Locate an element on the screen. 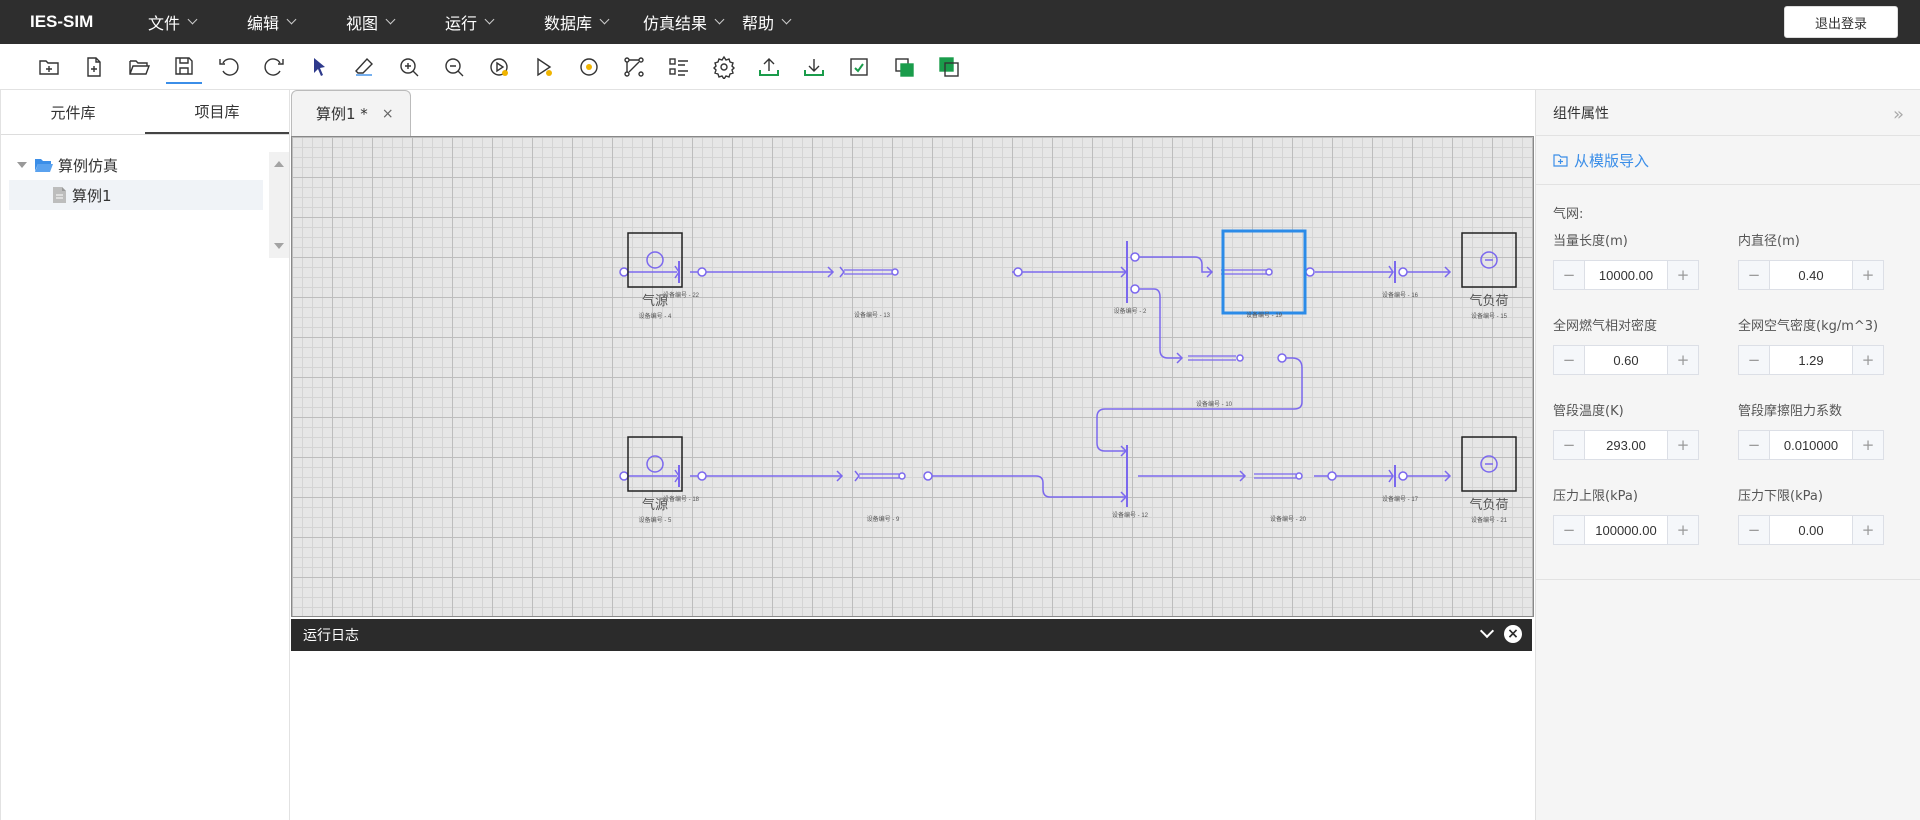 The width and height of the screenshot is (1920, 820). pressure-upper-input is located at coordinates (1626, 530).